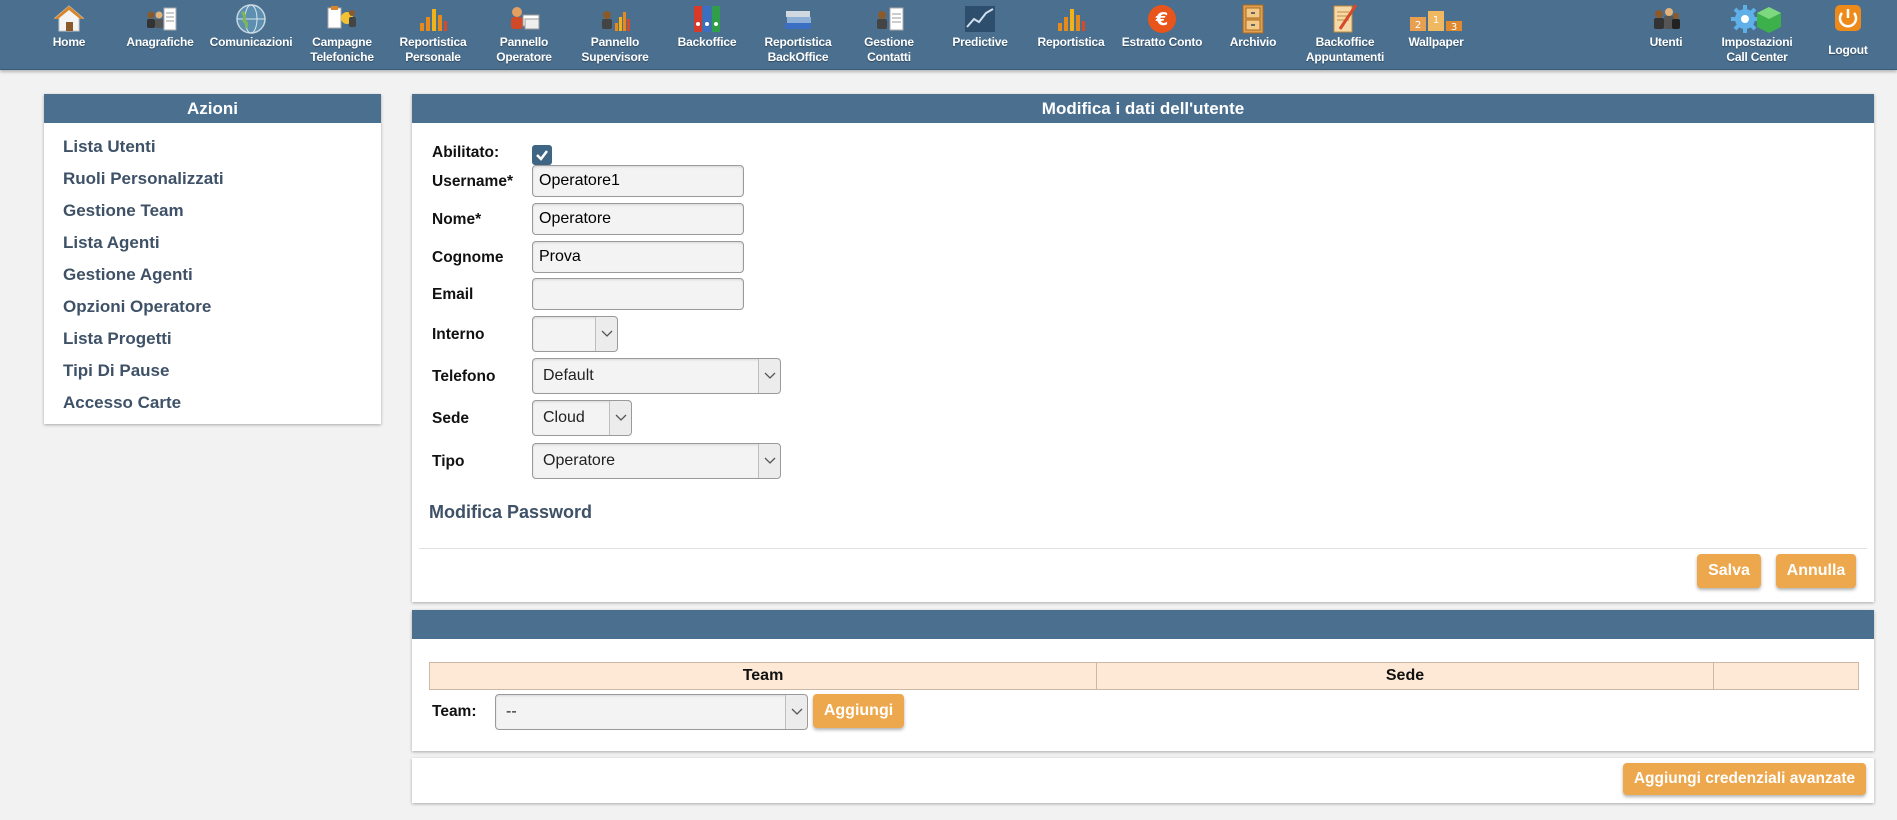 The height and width of the screenshot is (820, 1897). What do you see at coordinates (798, 35) in the screenshot?
I see `toolbar-item-reportistica-backoffice: Reportistica BackOffice` at bounding box center [798, 35].